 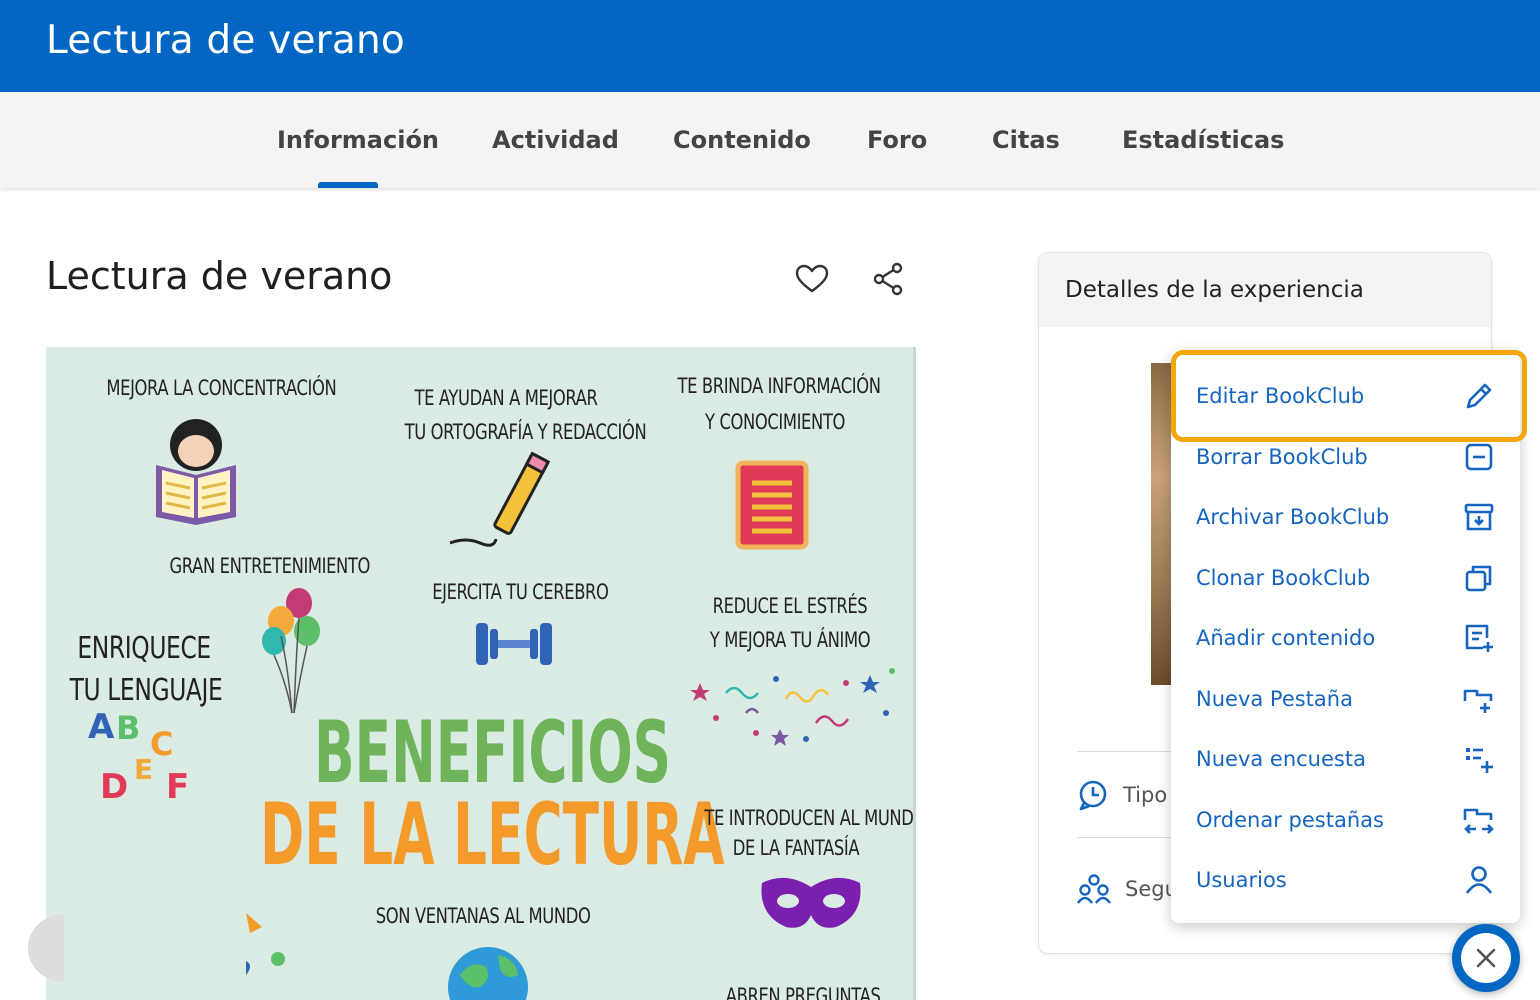 I want to click on menu-item-nueva-pestana: Nueva Pestaña, so click(x=1345, y=699).